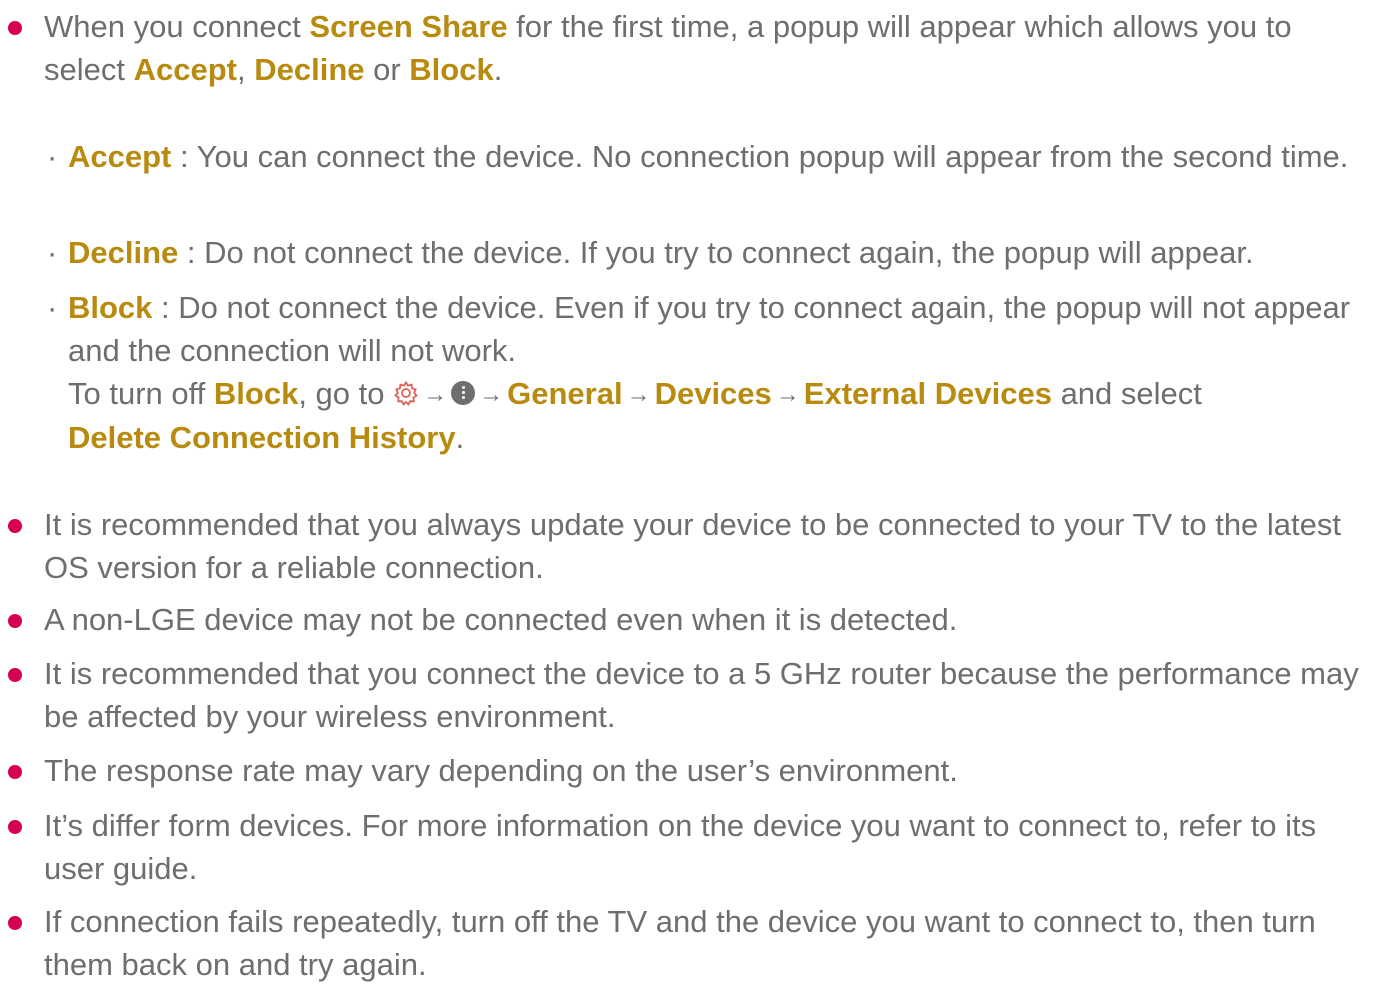 The image size is (1376, 986). What do you see at coordinates (256, 393) in the screenshot?
I see `turnoff-keyword-block: Block` at bounding box center [256, 393].